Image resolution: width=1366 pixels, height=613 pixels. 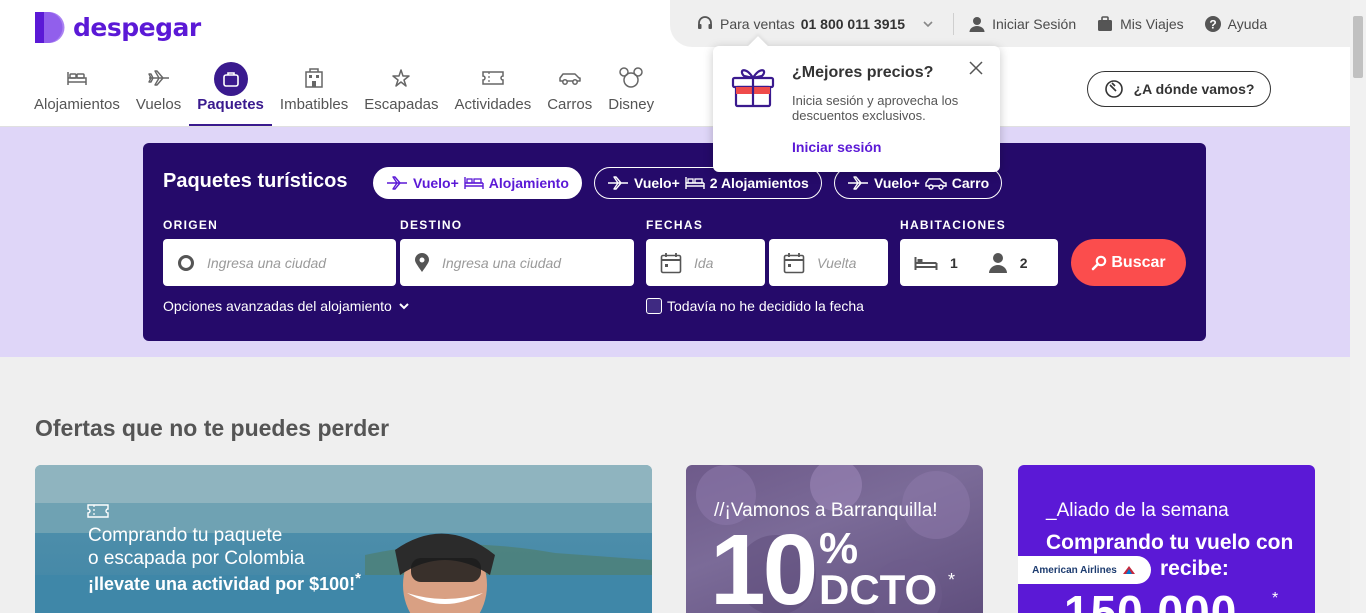 I want to click on nav-label: Actividades, so click(x=493, y=104).